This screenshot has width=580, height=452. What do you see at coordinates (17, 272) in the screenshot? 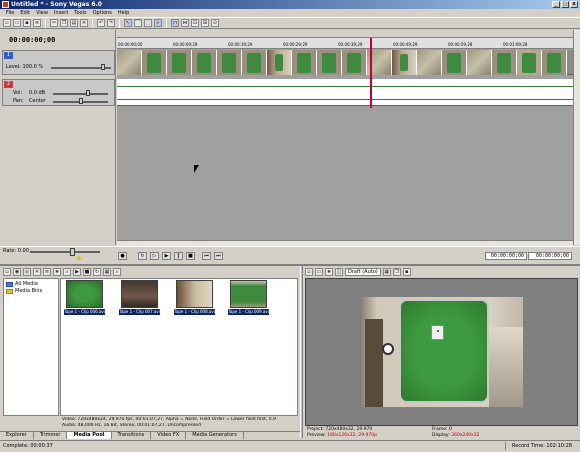
I see `capture-video-icon: ◉` at bounding box center [17, 272].